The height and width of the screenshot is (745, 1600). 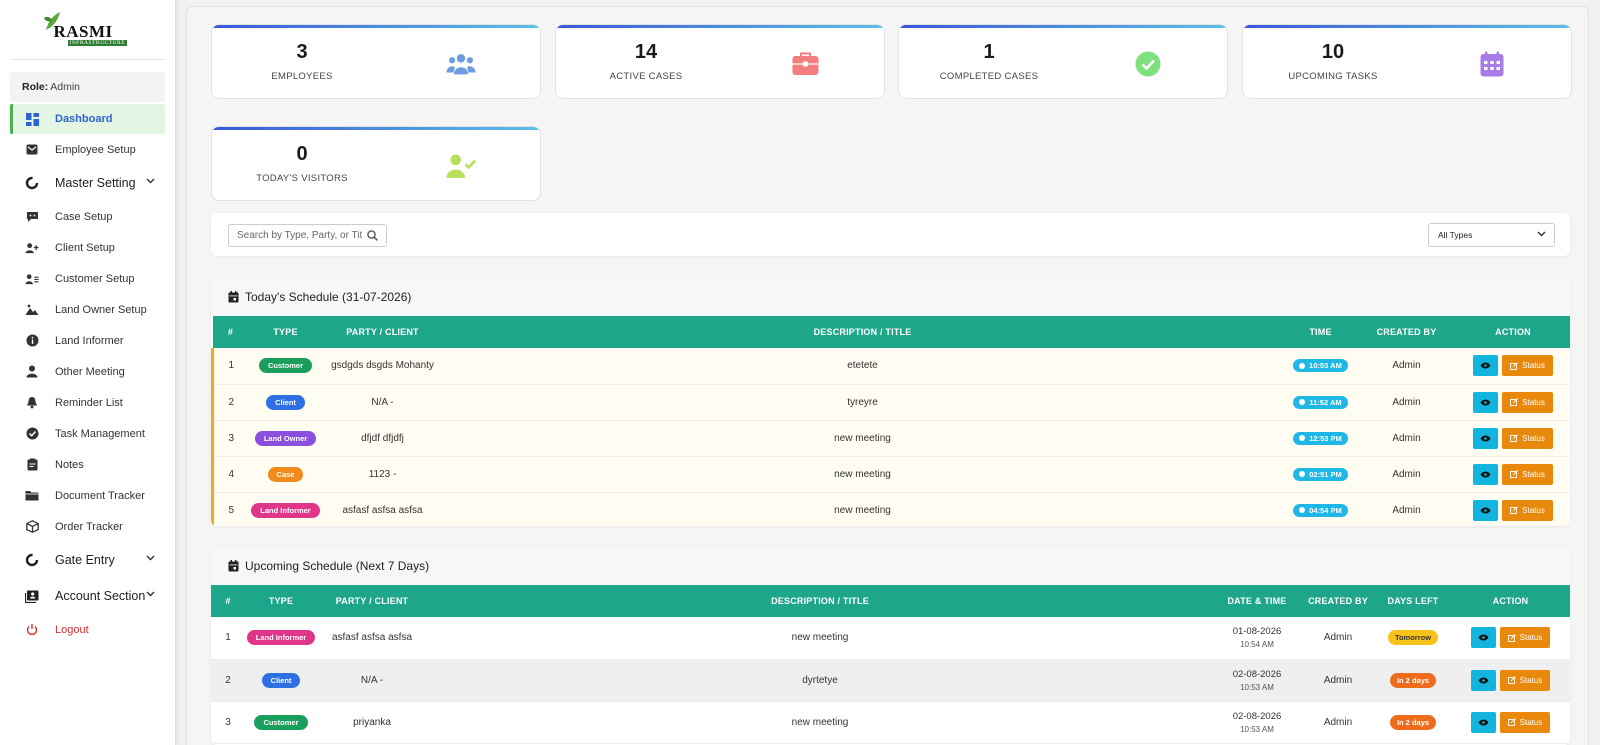 I want to click on sidebar-item-label: Logout, so click(x=72, y=629).